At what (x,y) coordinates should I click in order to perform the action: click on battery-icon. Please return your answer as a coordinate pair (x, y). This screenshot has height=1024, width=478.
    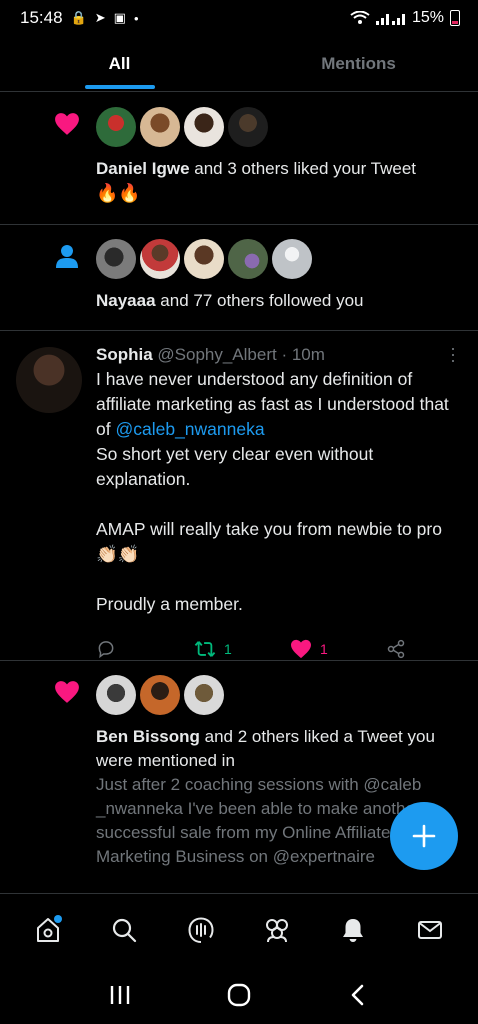
    Looking at the image, I should click on (455, 18).